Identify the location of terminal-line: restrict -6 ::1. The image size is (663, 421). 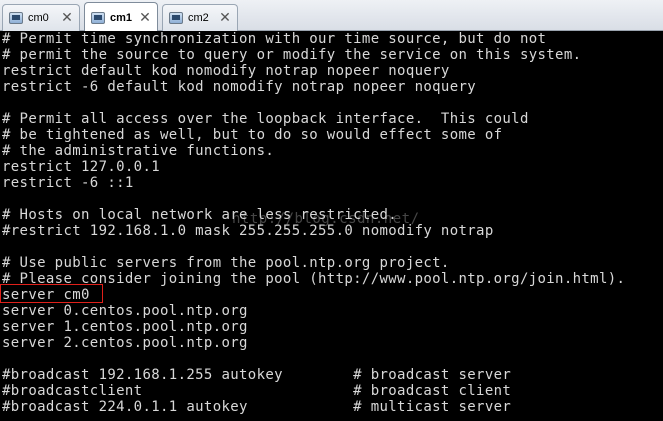
(68, 183).